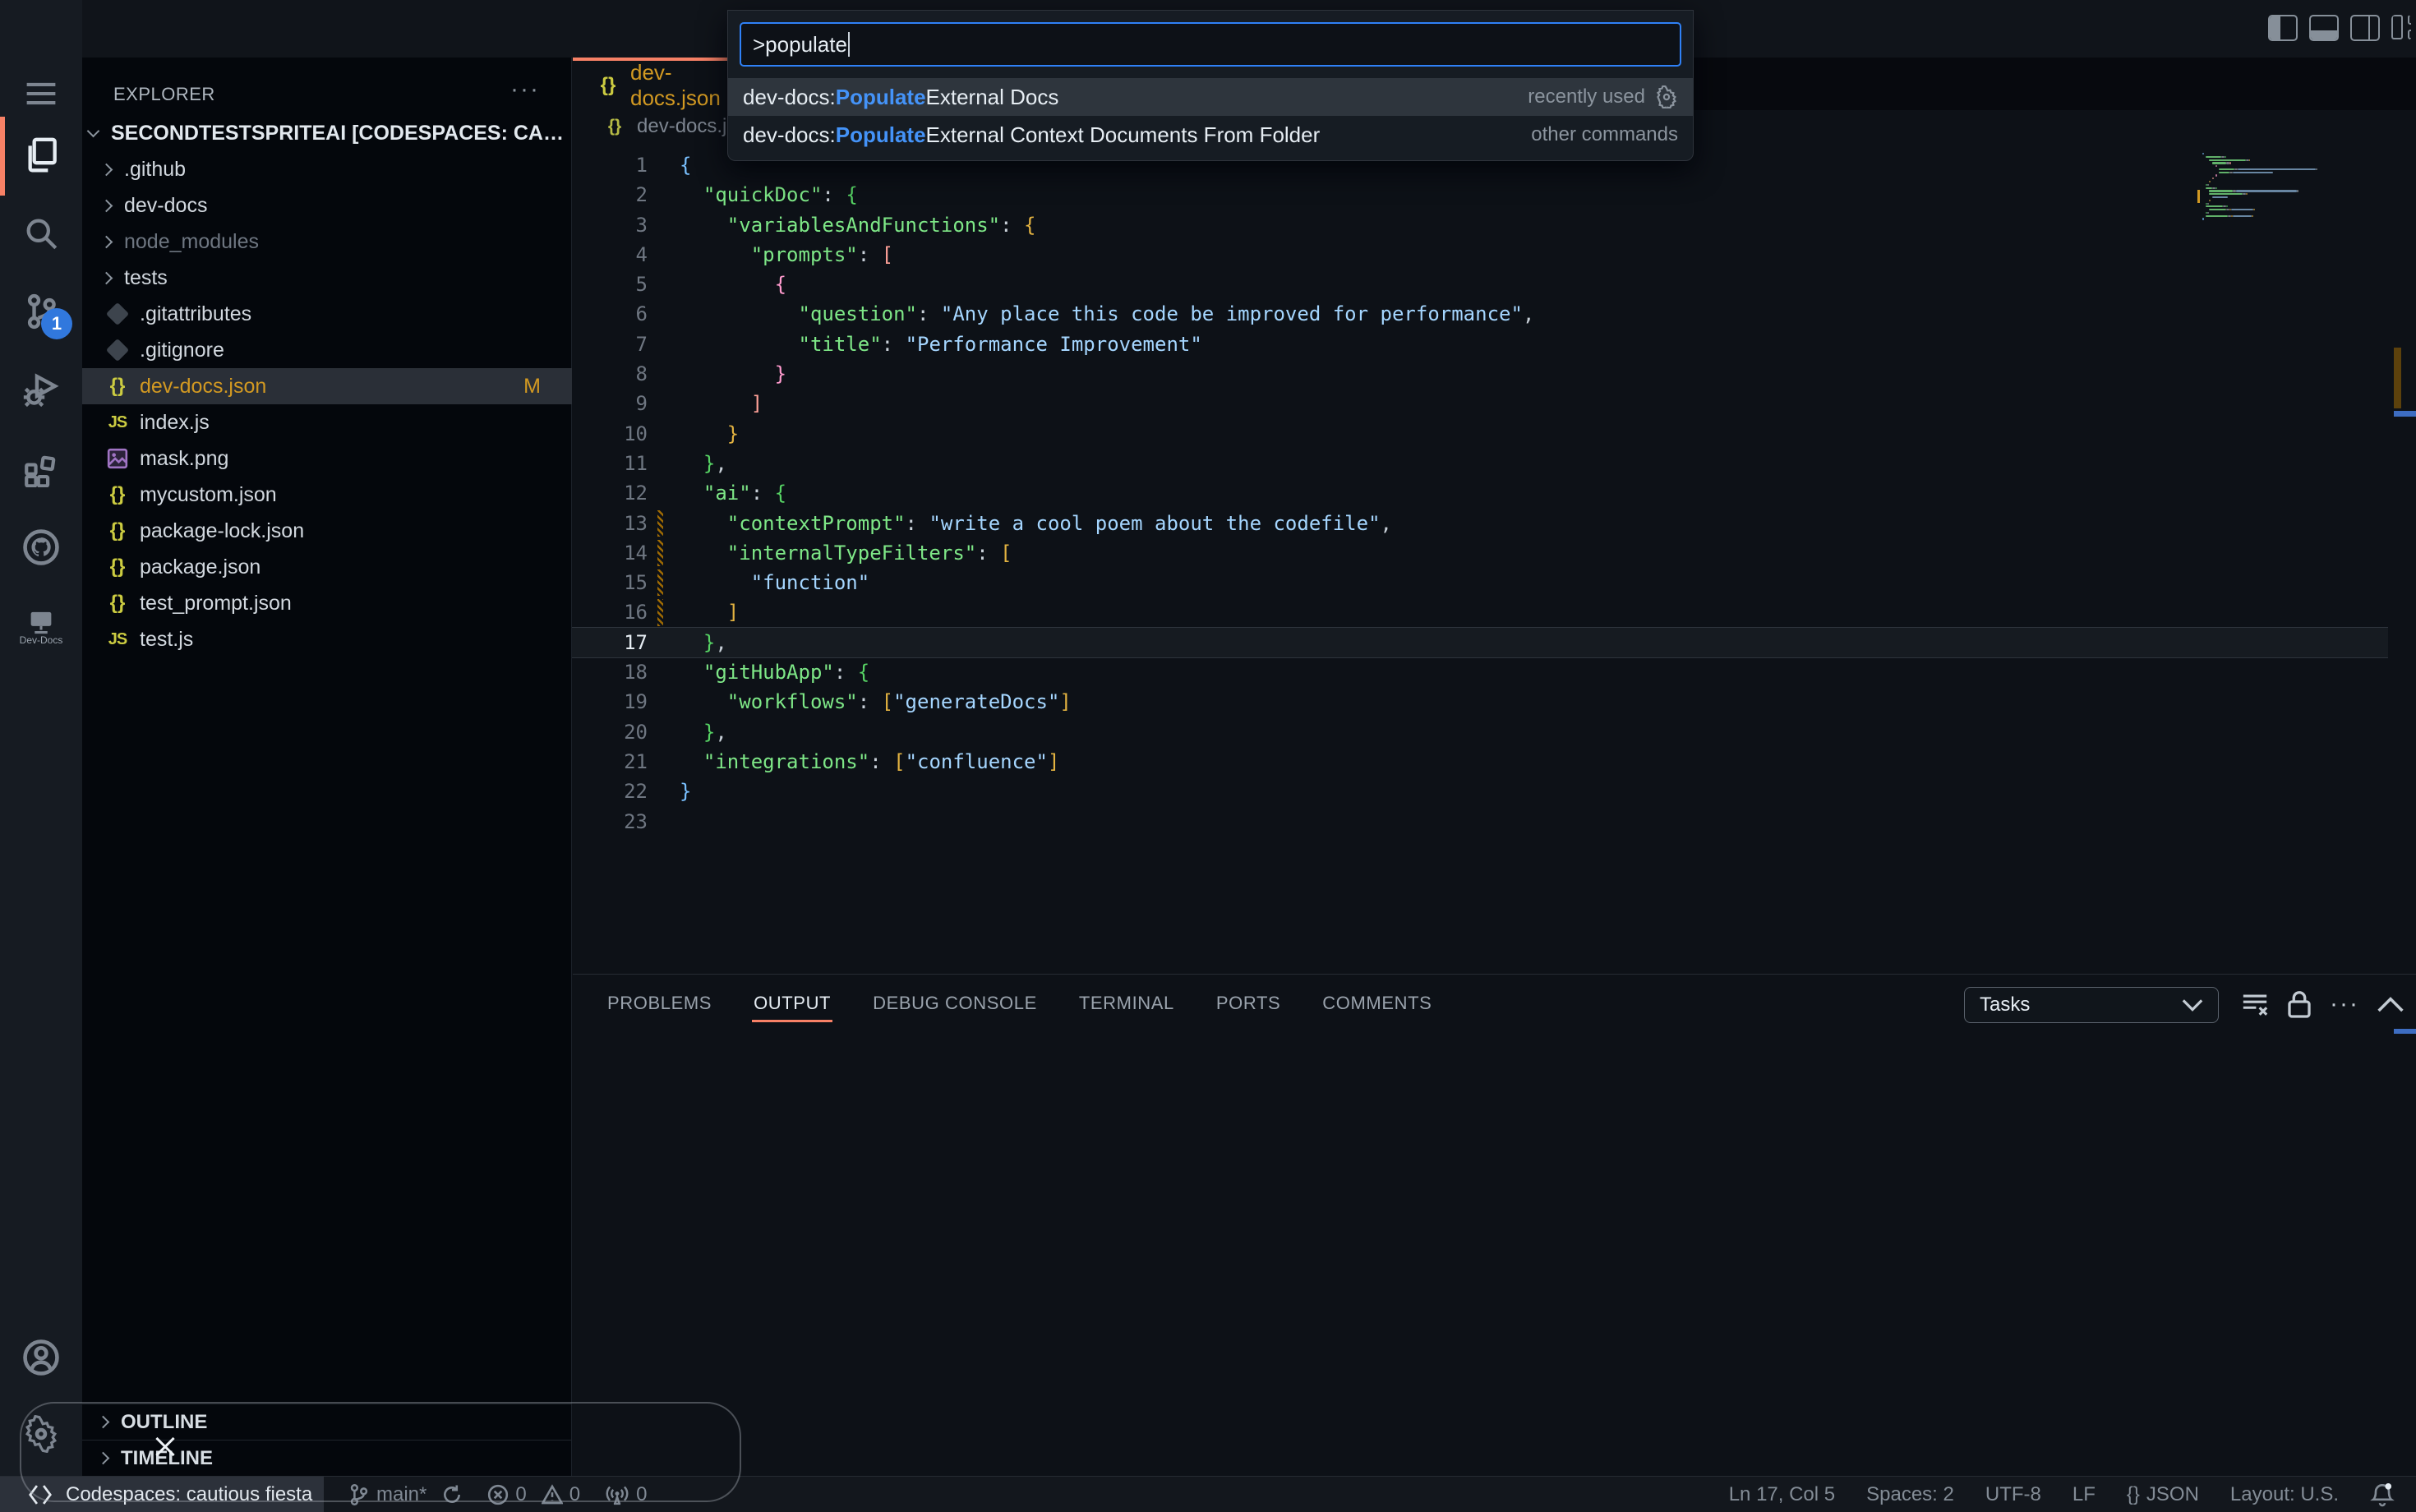 The height and width of the screenshot is (1512, 2416). Describe the element at coordinates (327, 242) in the screenshot. I see `tree-item-node-modules: node_modules` at that location.